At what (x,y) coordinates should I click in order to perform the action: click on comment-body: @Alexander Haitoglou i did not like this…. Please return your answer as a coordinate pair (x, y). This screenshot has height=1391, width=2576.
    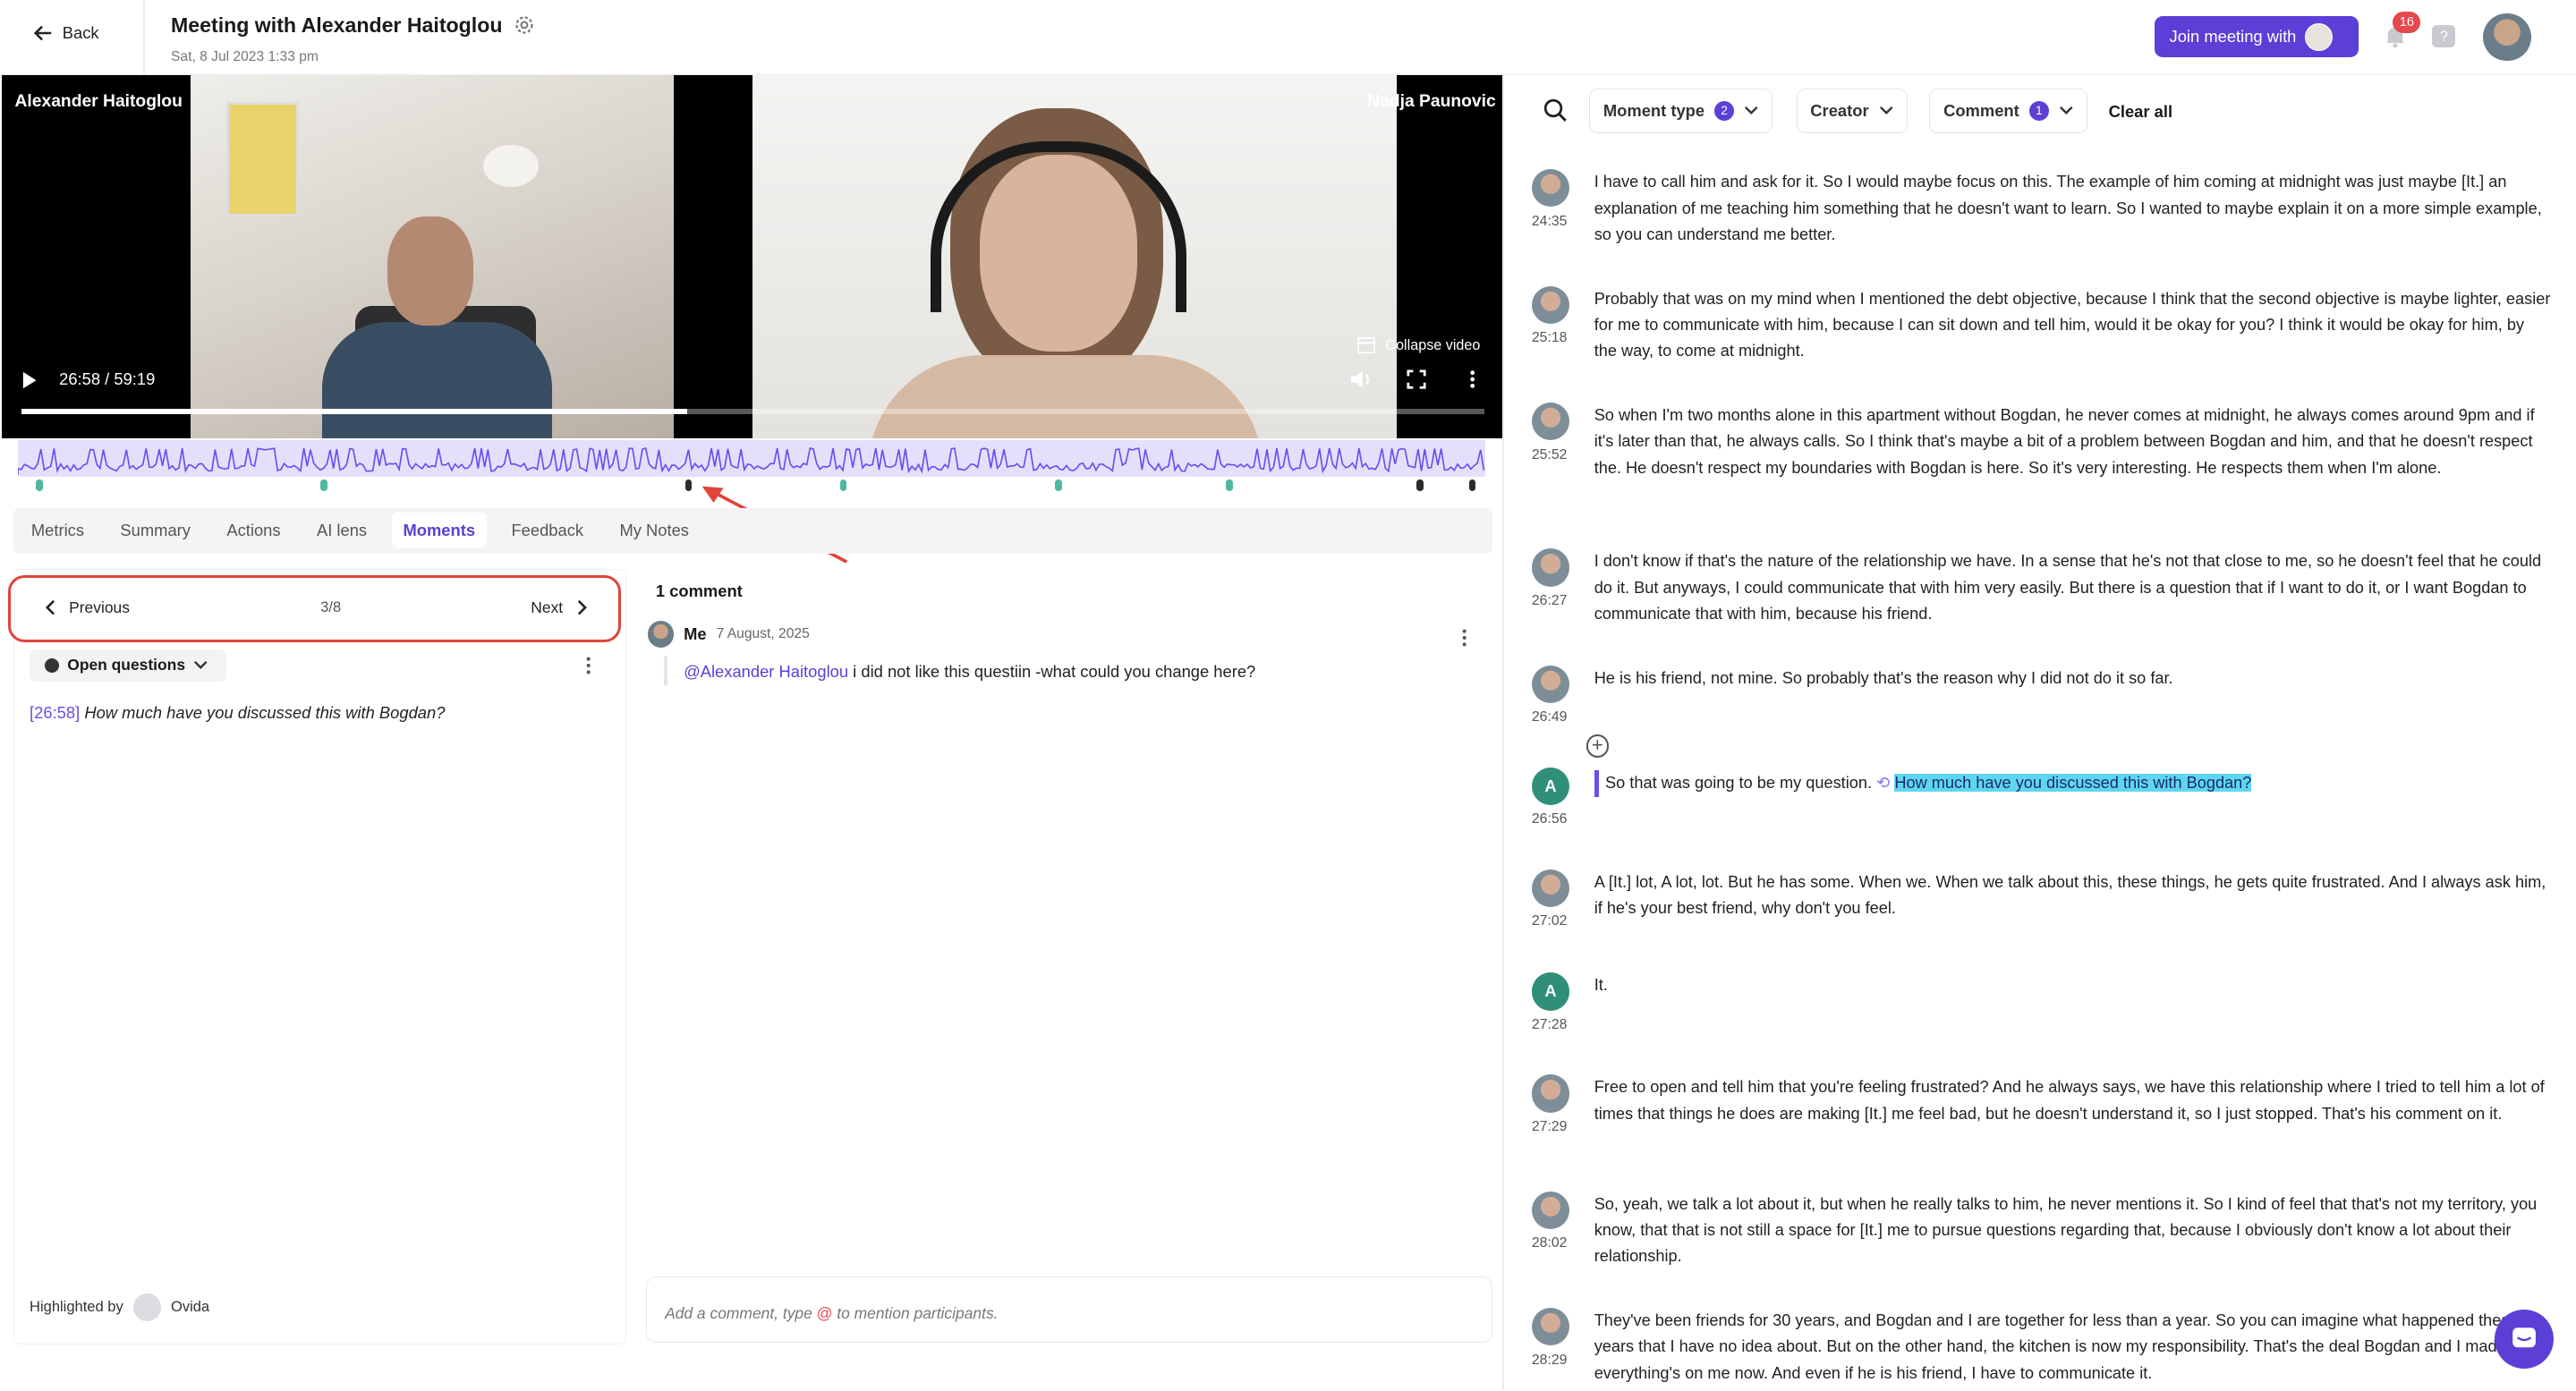
    Looking at the image, I should click on (969, 672).